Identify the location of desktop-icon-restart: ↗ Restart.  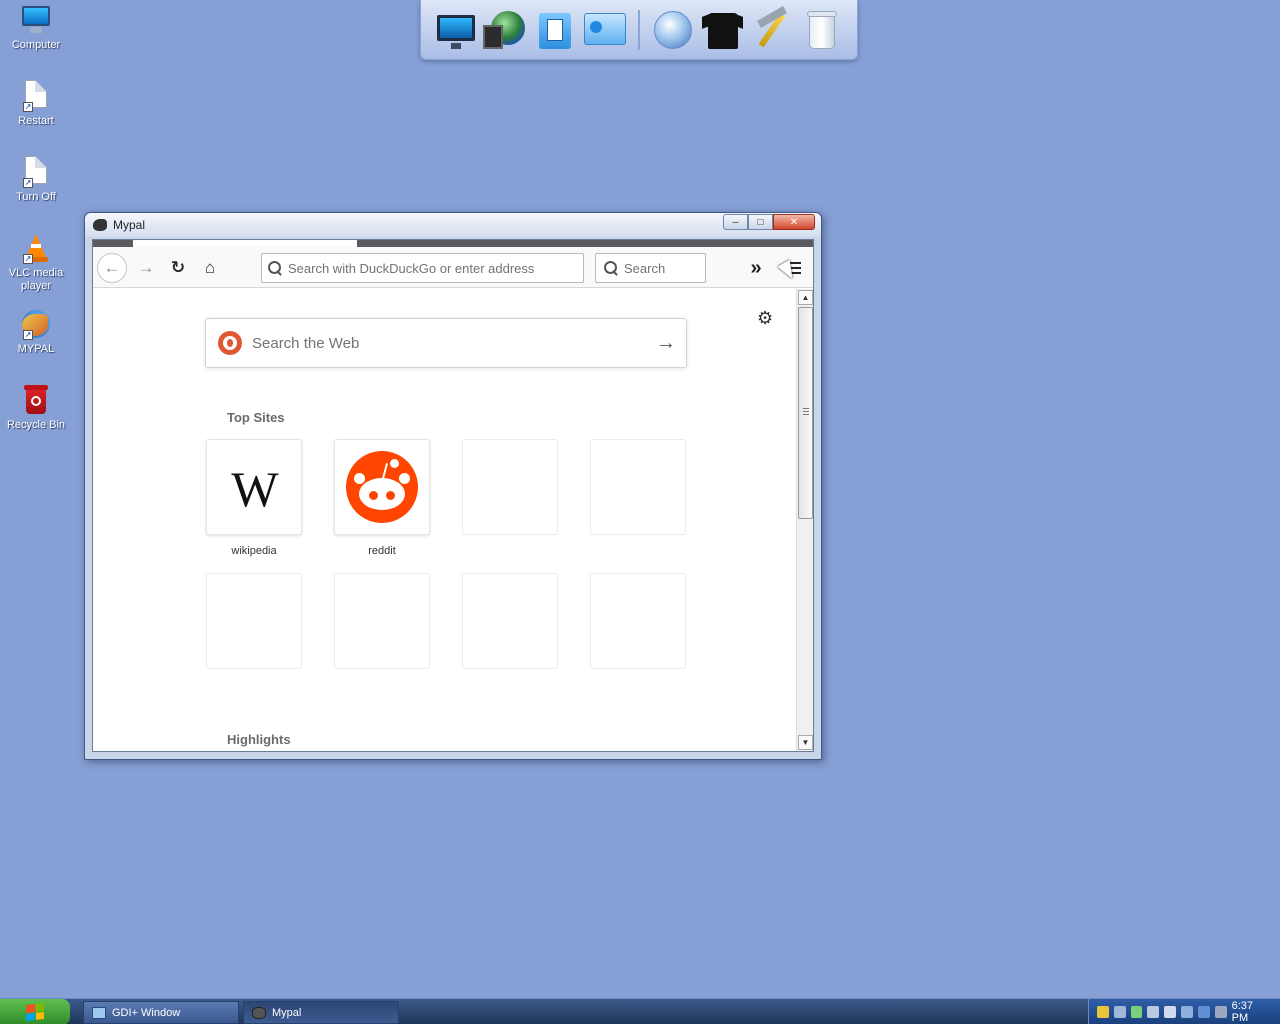
(36, 104).